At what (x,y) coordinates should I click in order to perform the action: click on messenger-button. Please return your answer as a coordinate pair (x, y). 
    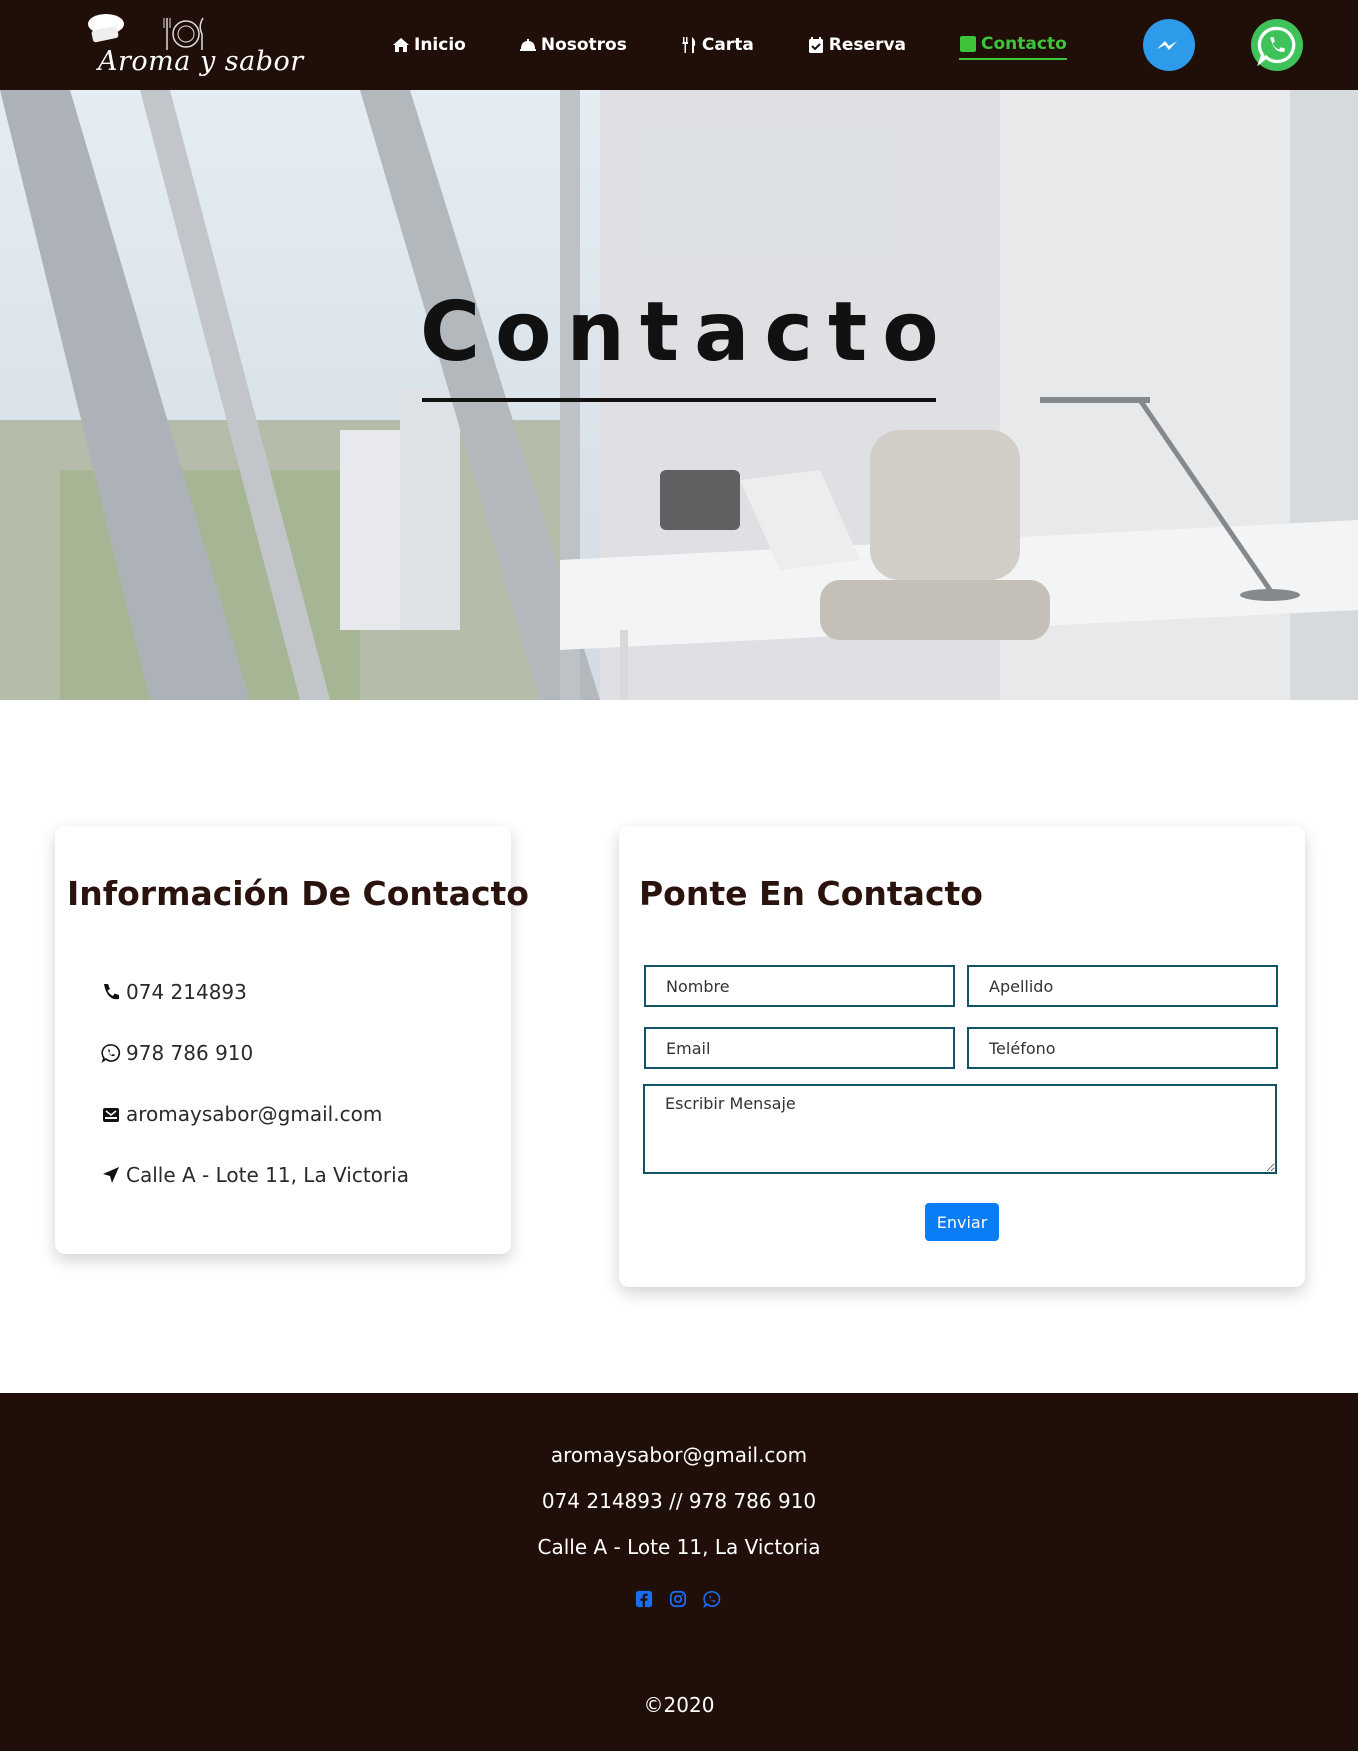
    Looking at the image, I should click on (1169, 45).